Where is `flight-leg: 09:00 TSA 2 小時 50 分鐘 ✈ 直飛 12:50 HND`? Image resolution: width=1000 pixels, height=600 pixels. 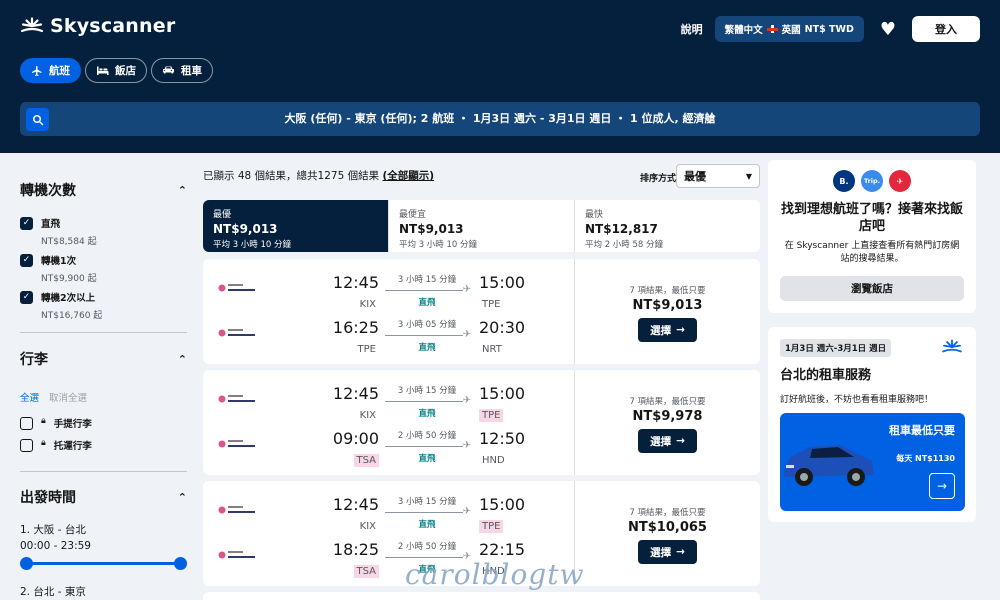
flight-leg: 09:00 TSA 2 小時 50 分鐘 ✈ 直飛 12:50 HND is located at coordinates (389, 449).